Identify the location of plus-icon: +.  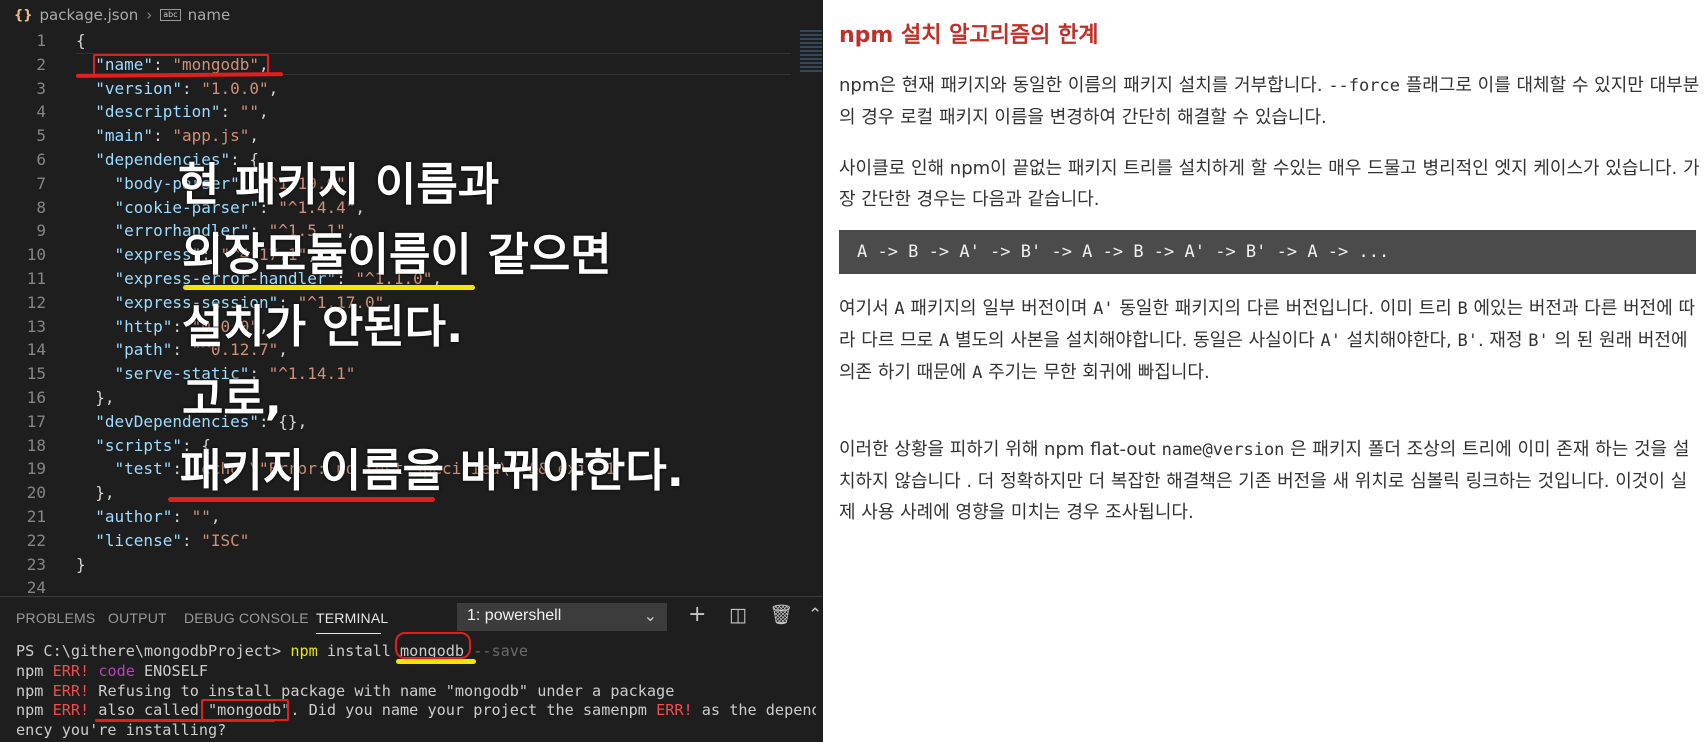
(697, 615).